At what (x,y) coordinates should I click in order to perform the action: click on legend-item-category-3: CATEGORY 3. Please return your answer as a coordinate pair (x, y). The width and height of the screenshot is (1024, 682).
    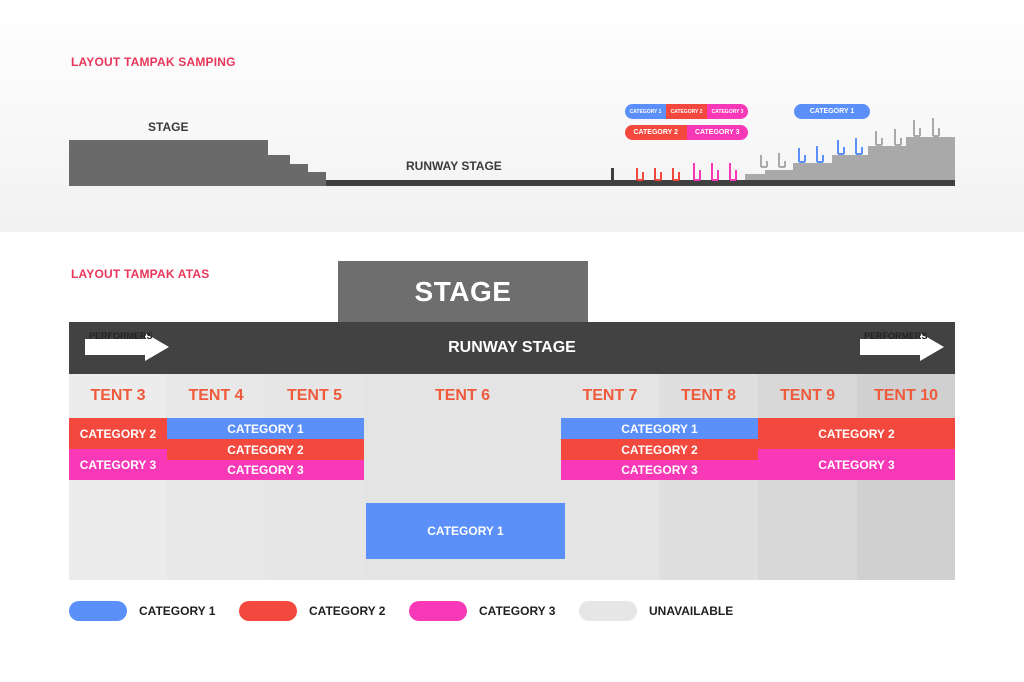
    Looking at the image, I should click on (482, 611).